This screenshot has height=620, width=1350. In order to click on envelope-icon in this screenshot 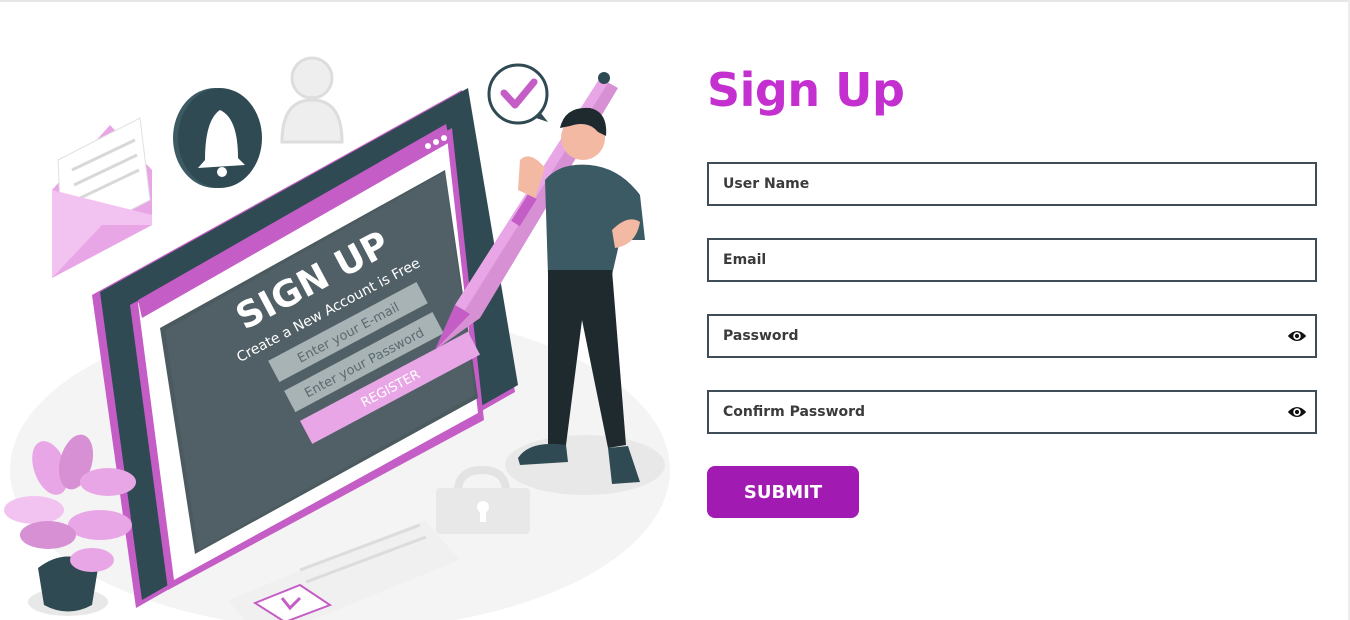, I will do `click(102, 197)`.